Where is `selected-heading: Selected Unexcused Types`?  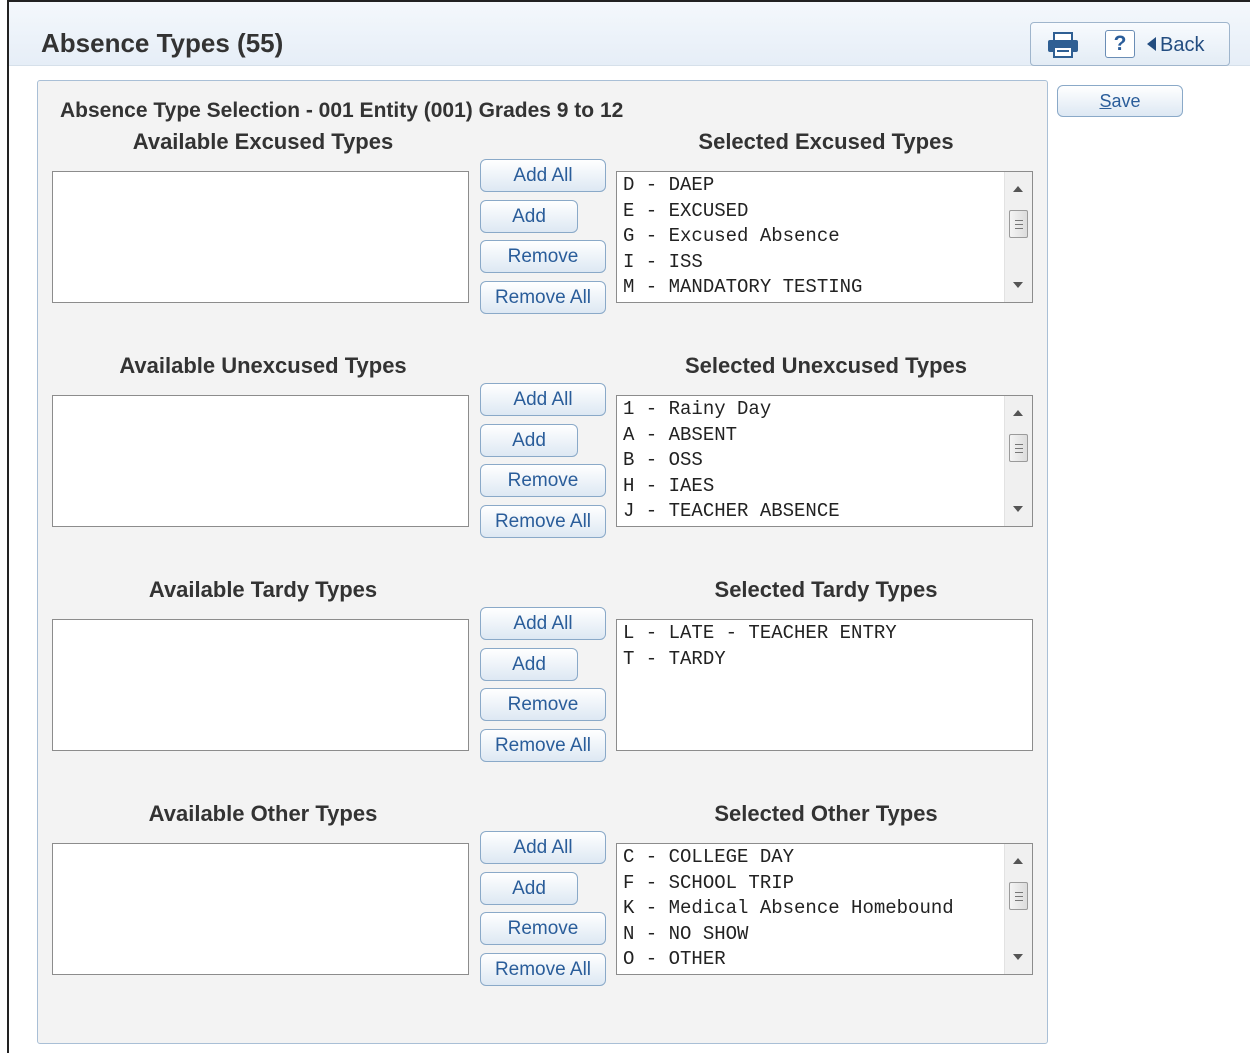 selected-heading: Selected Unexcused Types is located at coordinates (826, 365).